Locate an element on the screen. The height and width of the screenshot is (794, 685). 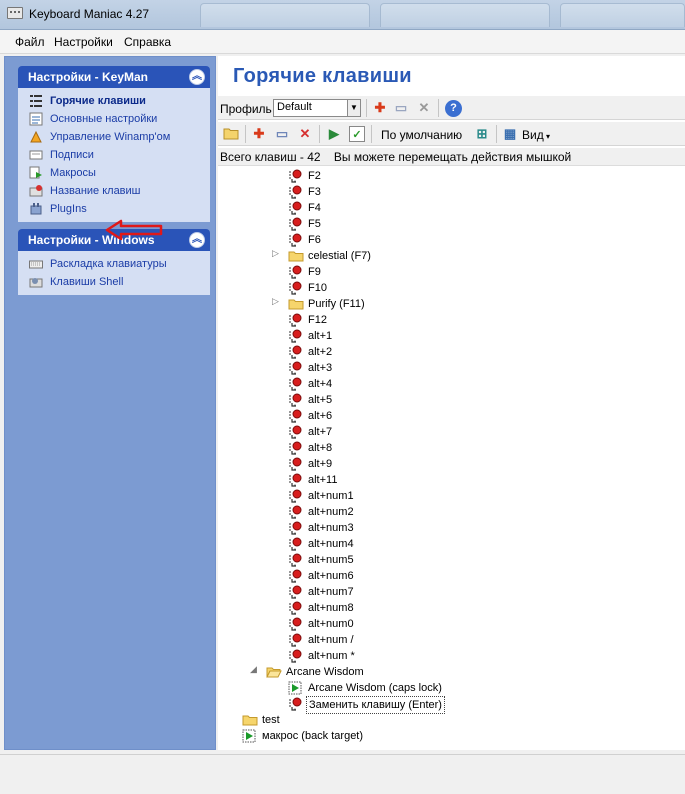
collapse-arrow-icon: ◢ is located at coordinates (253, 669).